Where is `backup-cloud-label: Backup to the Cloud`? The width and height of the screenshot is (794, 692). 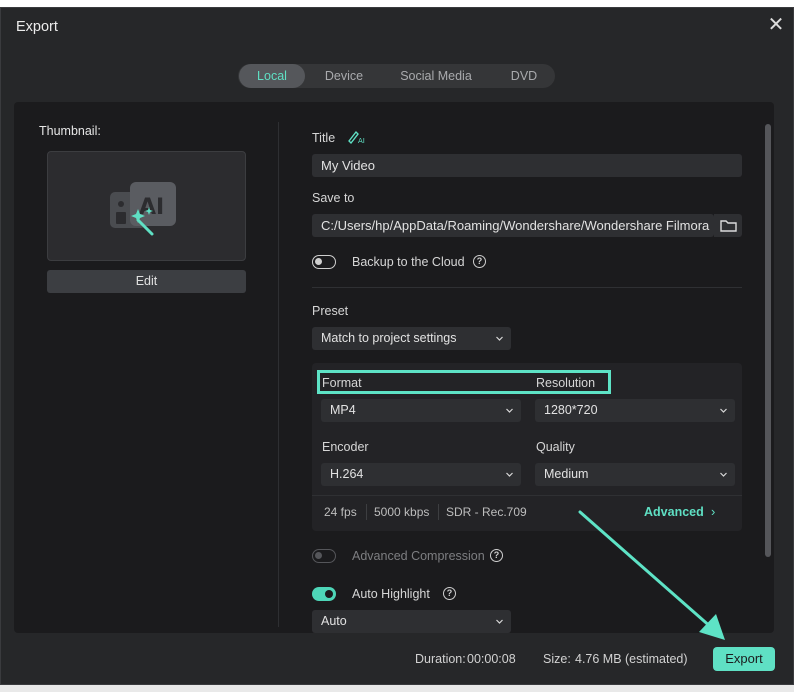 backup-cloud-label: Backup to the Cloud is located at coordinates (408, 262).